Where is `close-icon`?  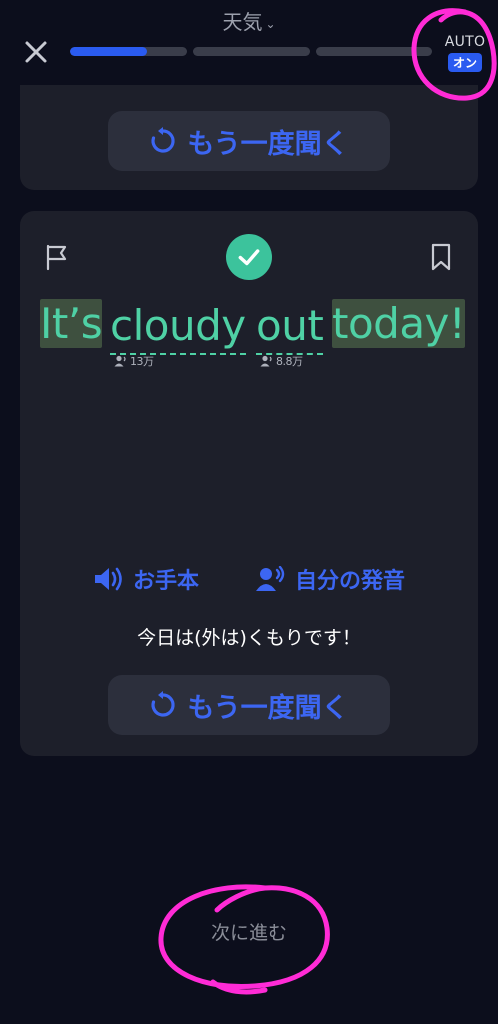 close-icon is located at coordinates (36, 52).